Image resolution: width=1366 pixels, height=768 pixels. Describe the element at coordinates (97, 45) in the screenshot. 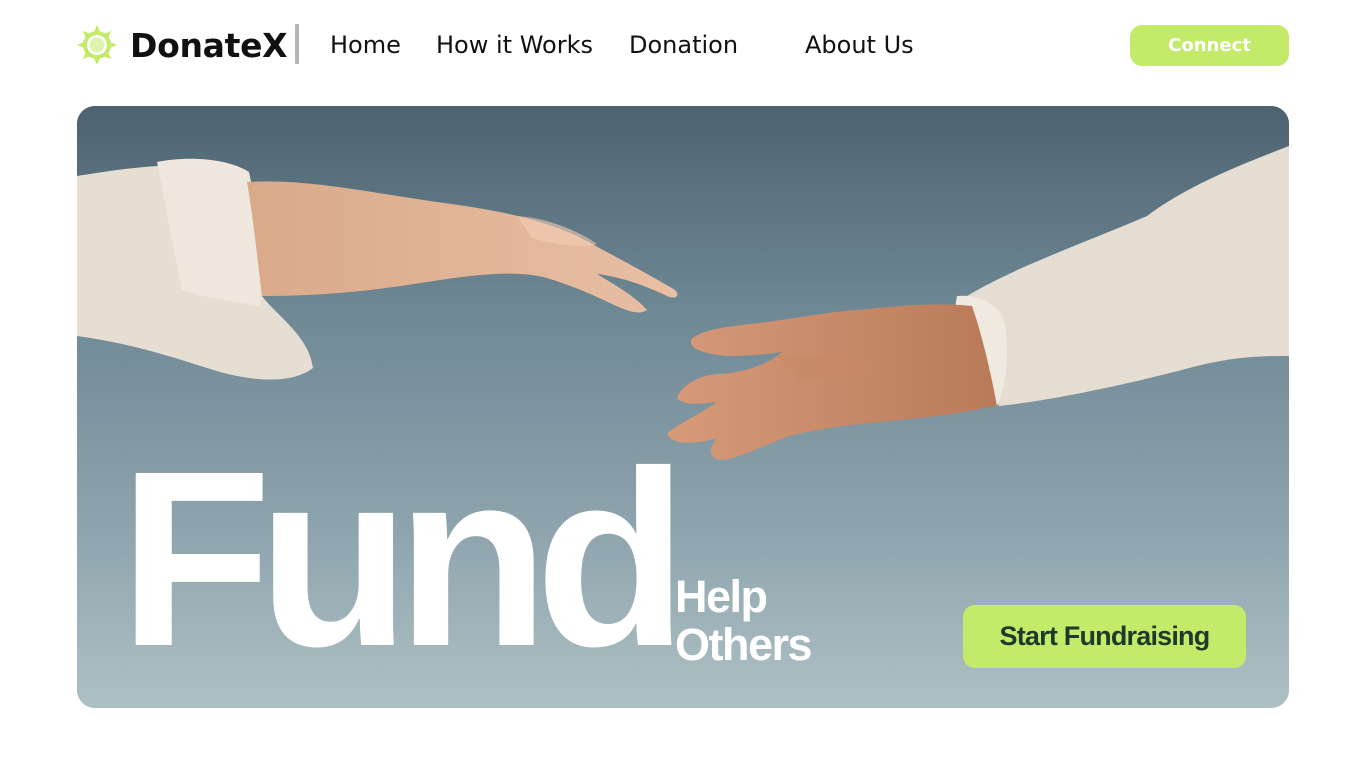

I see `sun-gear-icon` at that location.